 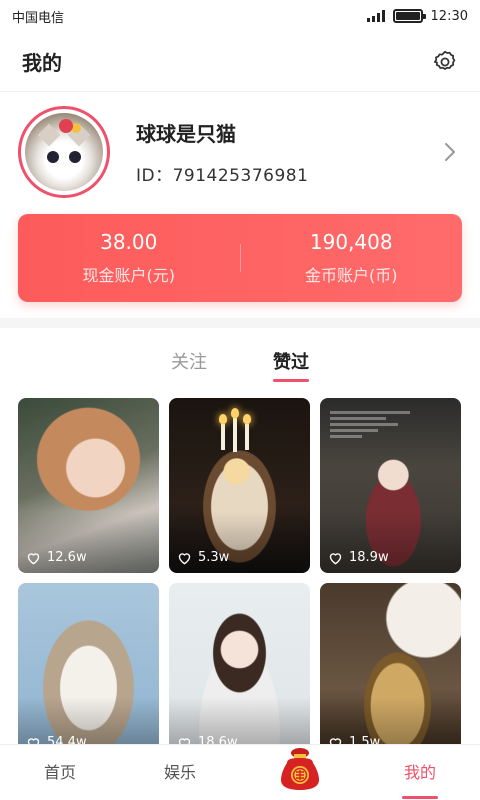 What do you see at coordinates (88, 670) in the screenshot?
I see `video-card: 54.4w` at bounding box center [88, 670].